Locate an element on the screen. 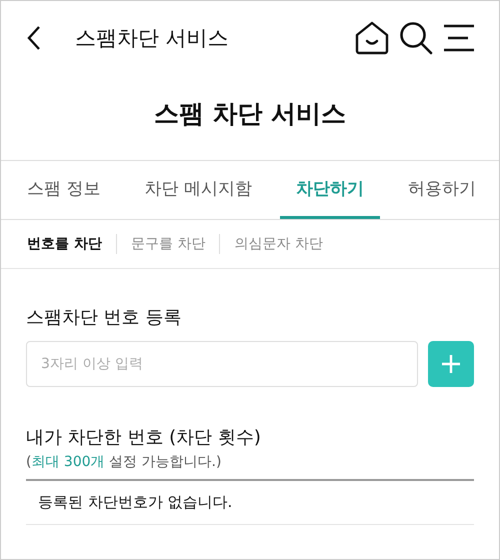  subtab: 의심문자 차단 is located at coordinates (278, 244).